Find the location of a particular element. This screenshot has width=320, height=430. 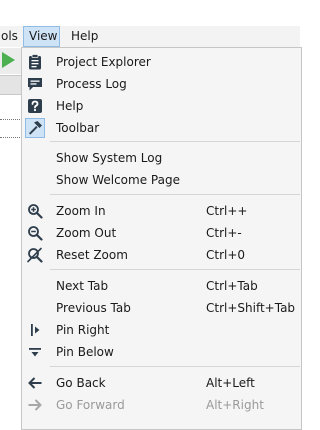

menu-item-process-log: Process Log is located at coordinates (161, 84).